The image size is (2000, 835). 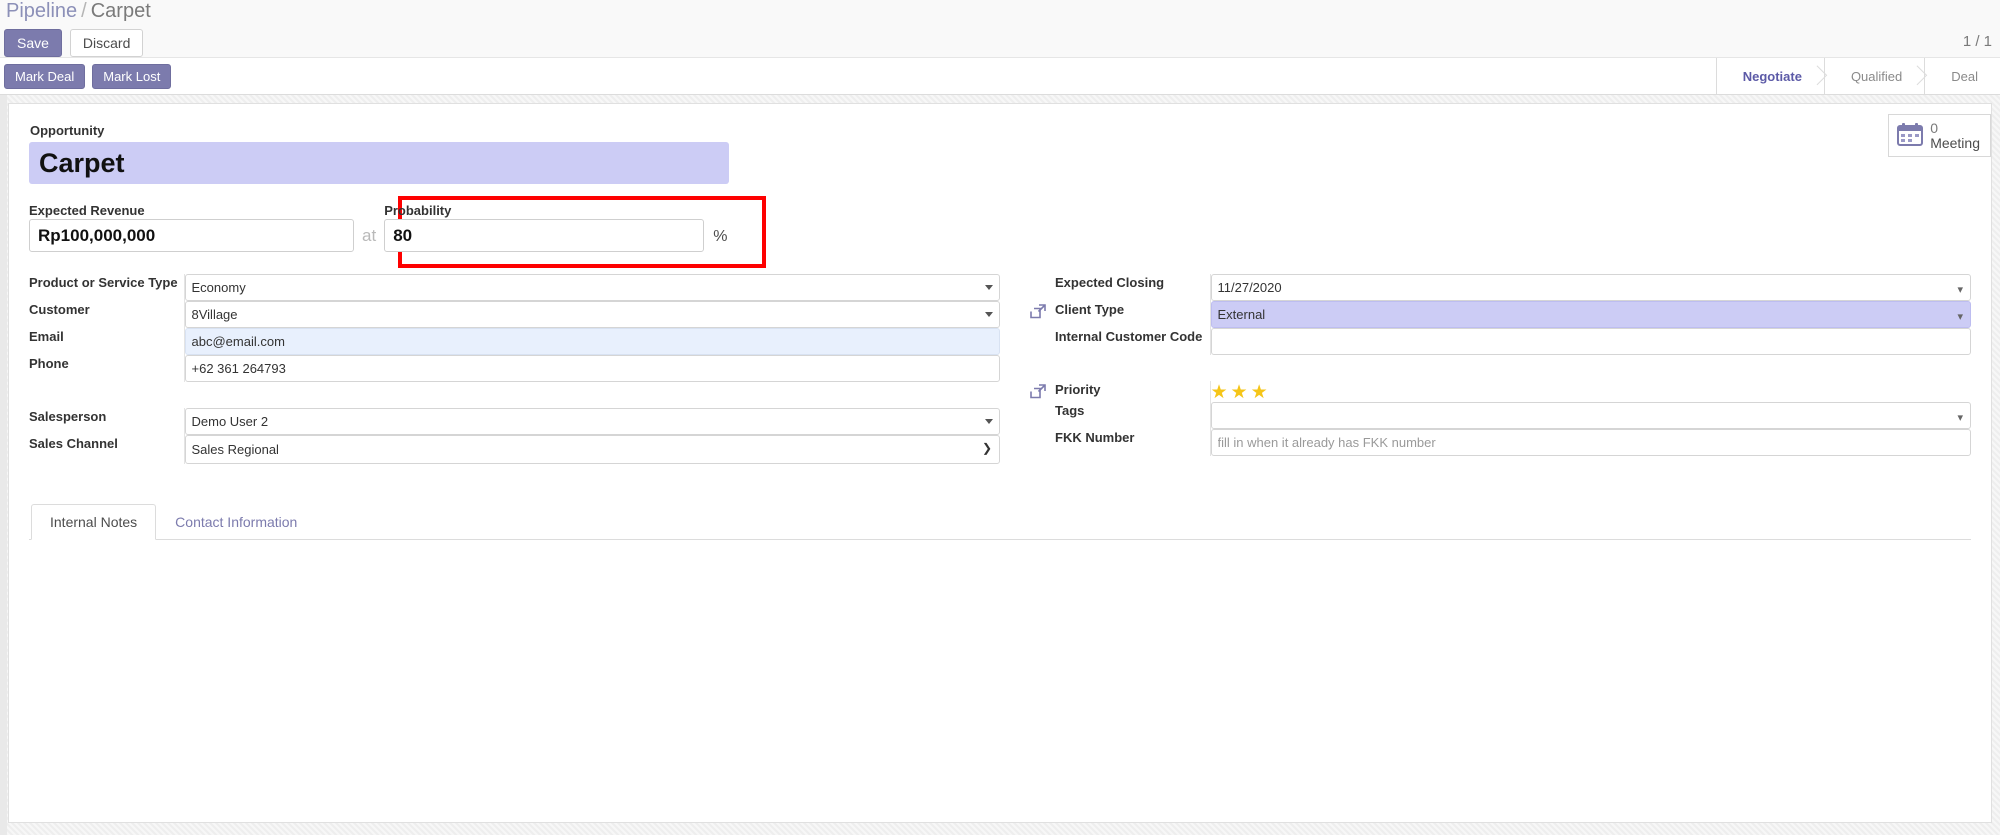 I want to click on expected-revenue-field: Expected Revenue, so click(x=191, y=227).